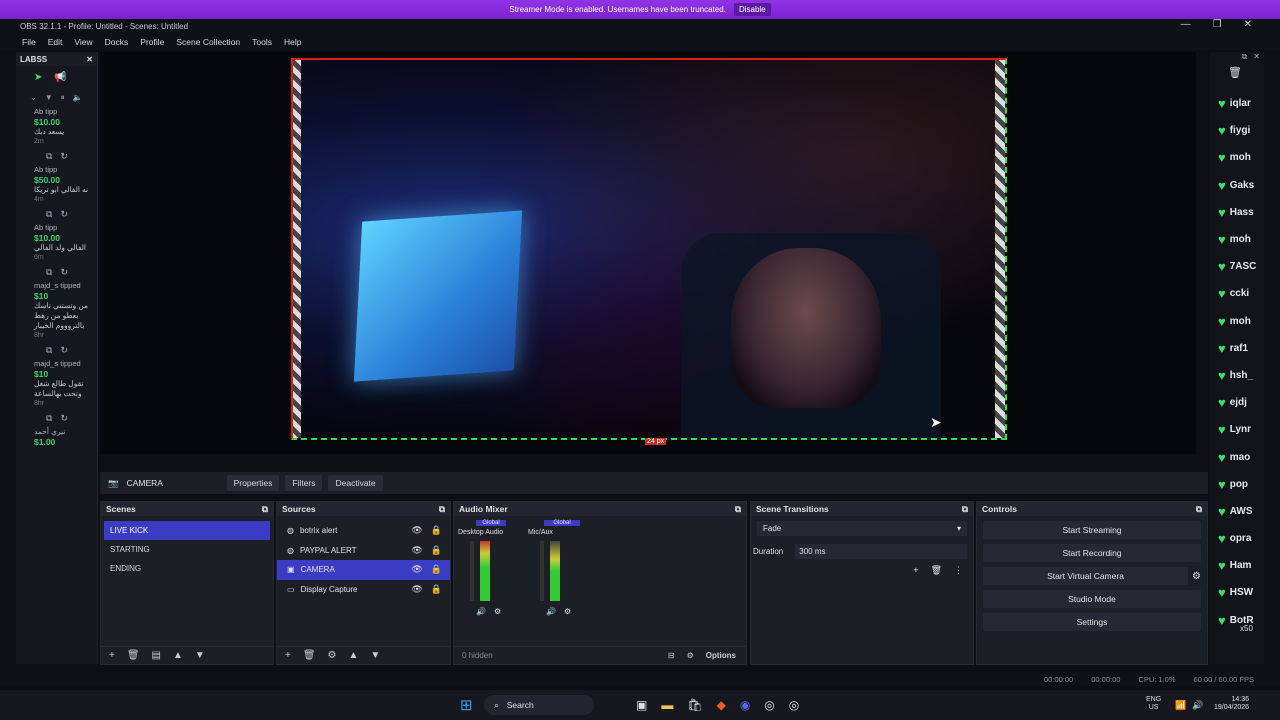  What do you see at coordinates (1231, 704) in the screenshot?
I see `clock: 14:36 19/04/2026` at bounding box center [1231, 704].